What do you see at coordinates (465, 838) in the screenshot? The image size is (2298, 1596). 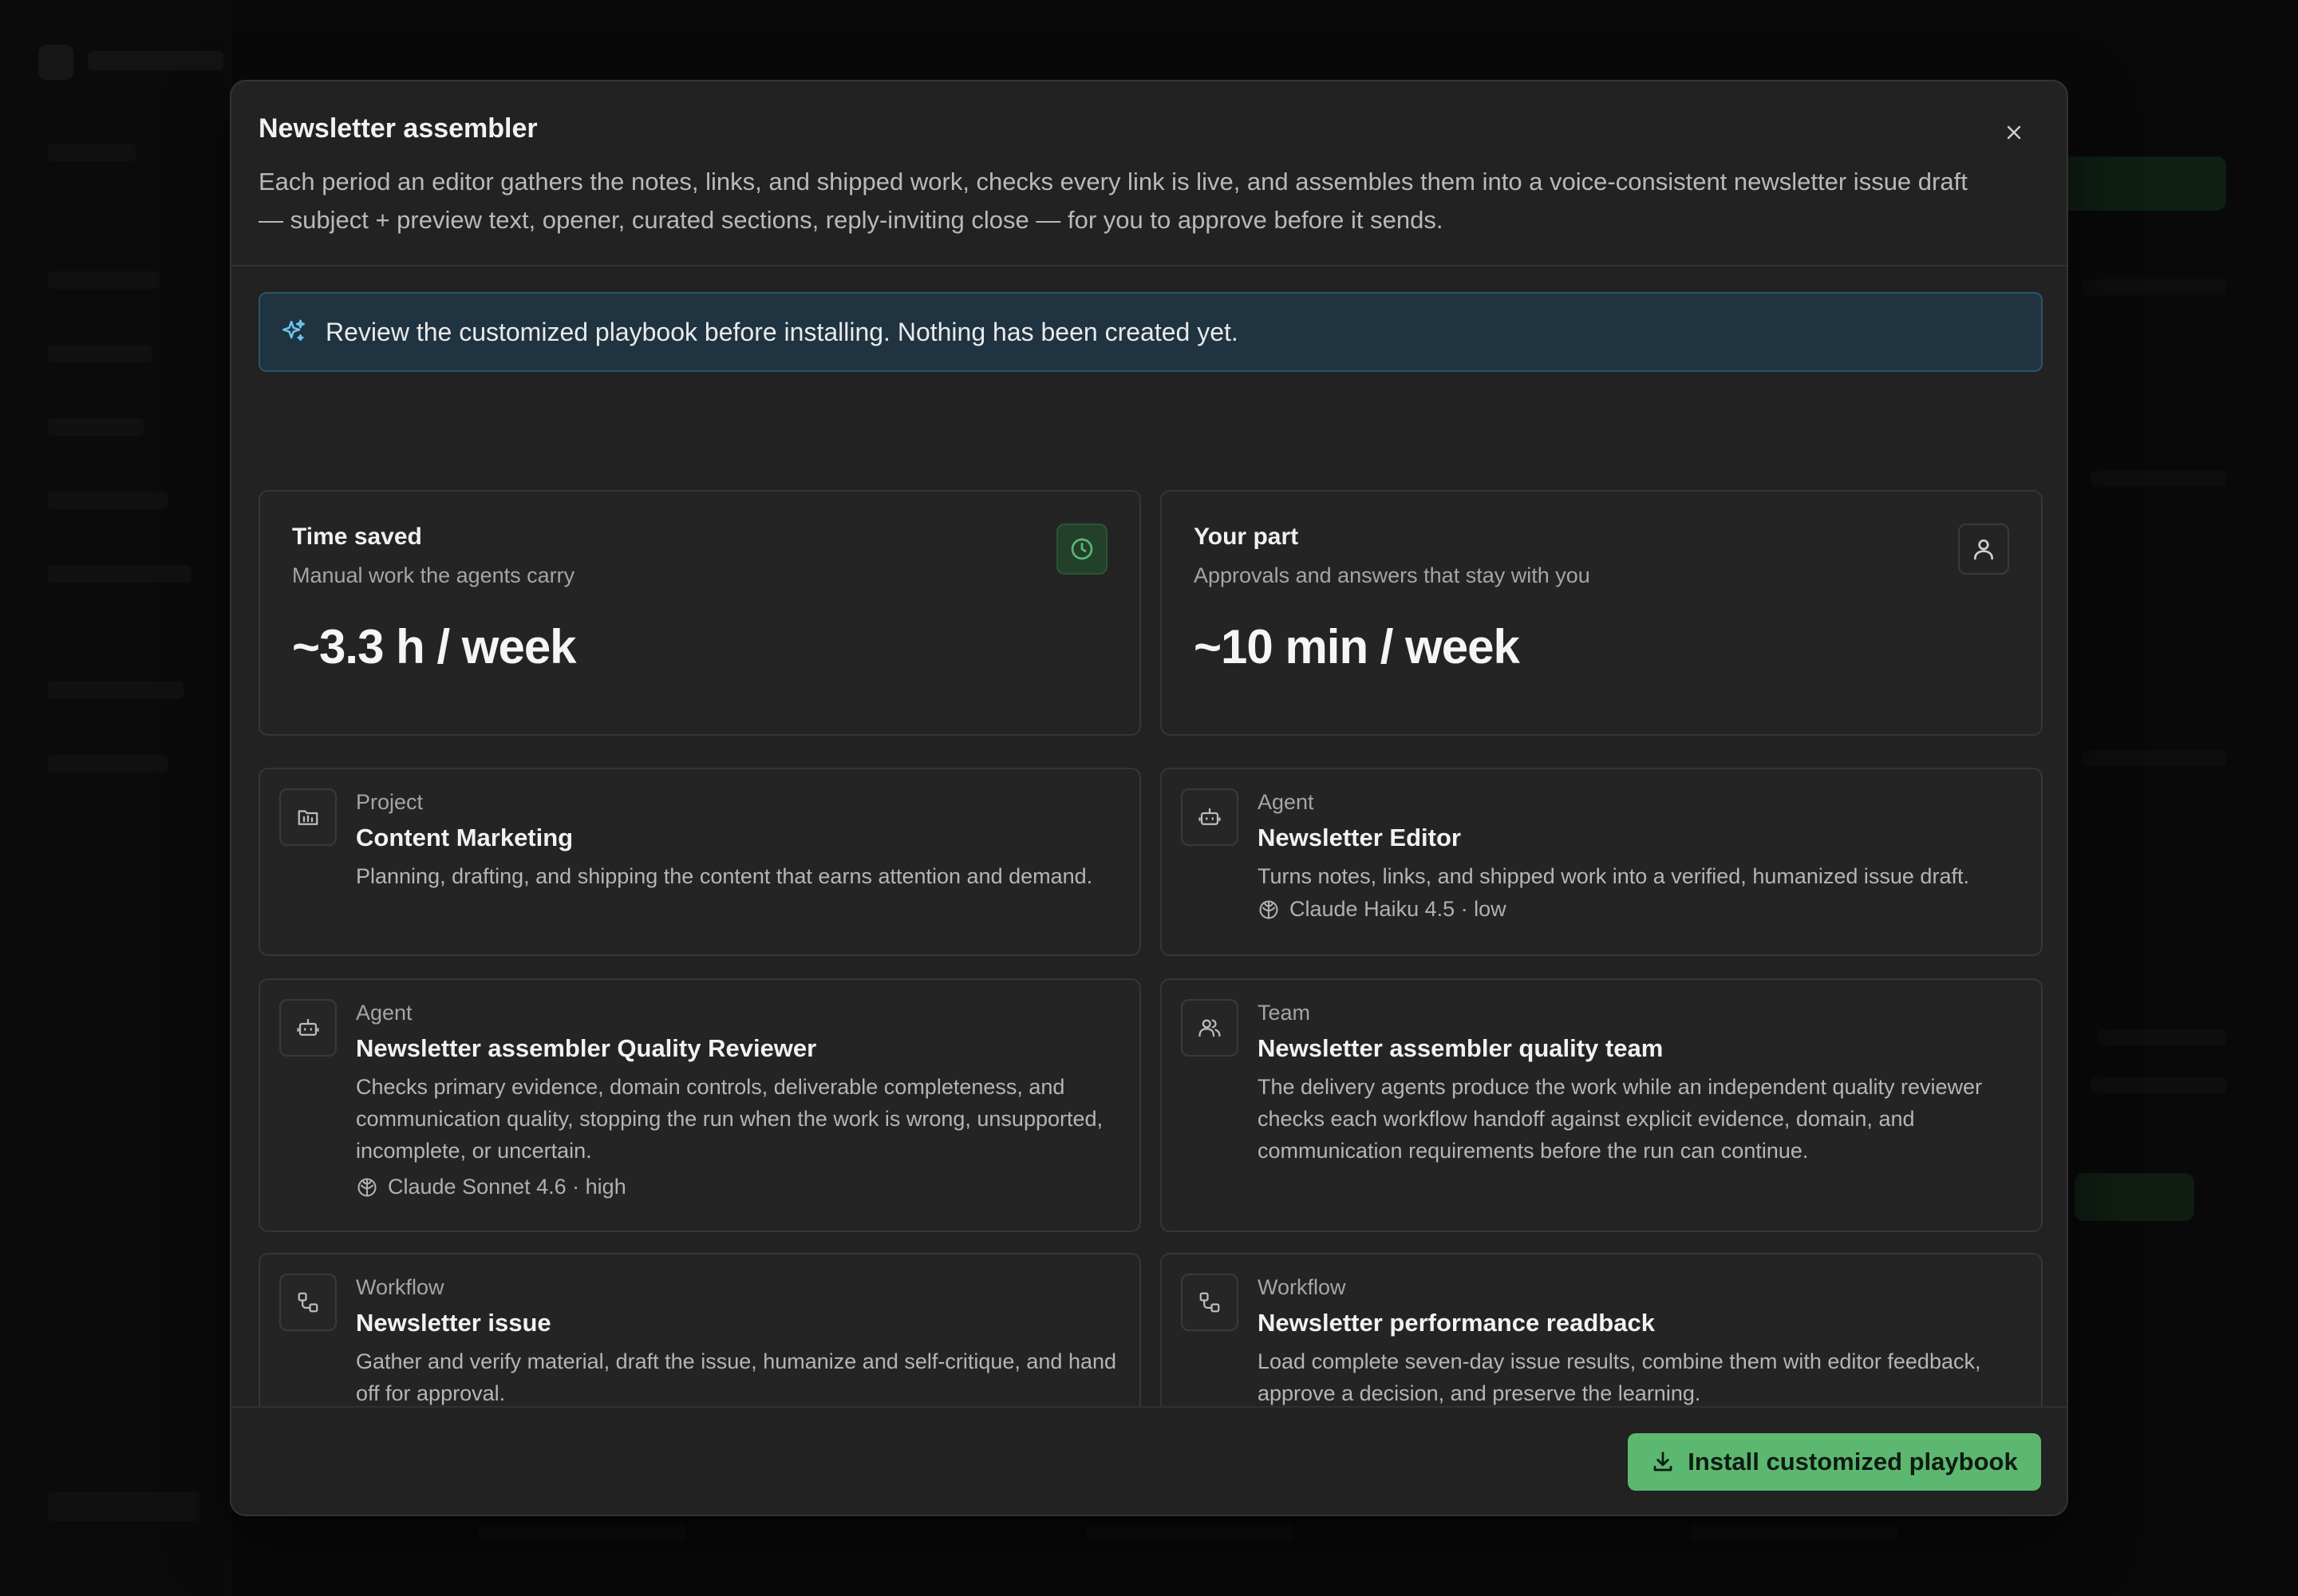 I see `item-name: Content Marketing` at bounding box center [465, 838].